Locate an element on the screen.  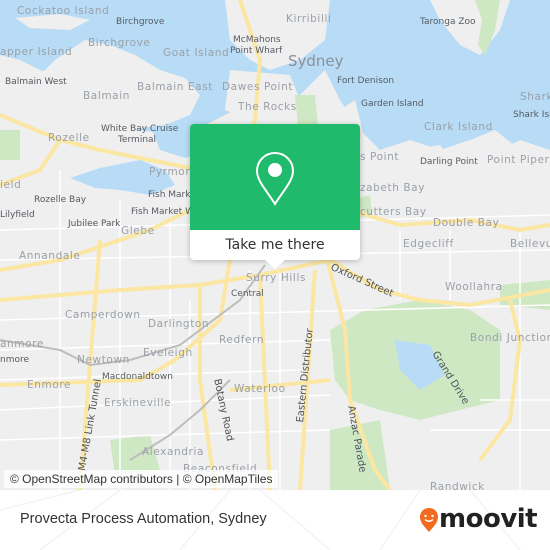
map-label: Garden Island is located at coordinates (392, 104).